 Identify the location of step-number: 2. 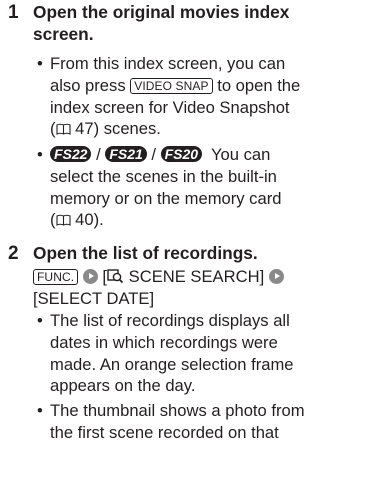
(13, 253).